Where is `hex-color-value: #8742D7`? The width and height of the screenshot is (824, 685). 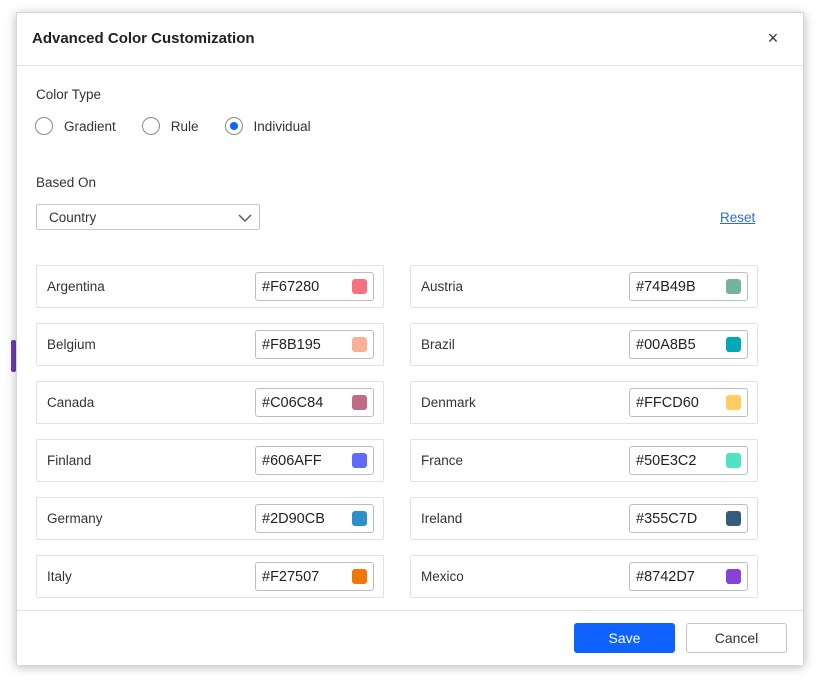 hex-color-value: #8742D7 is located at coordinates (665, 577).